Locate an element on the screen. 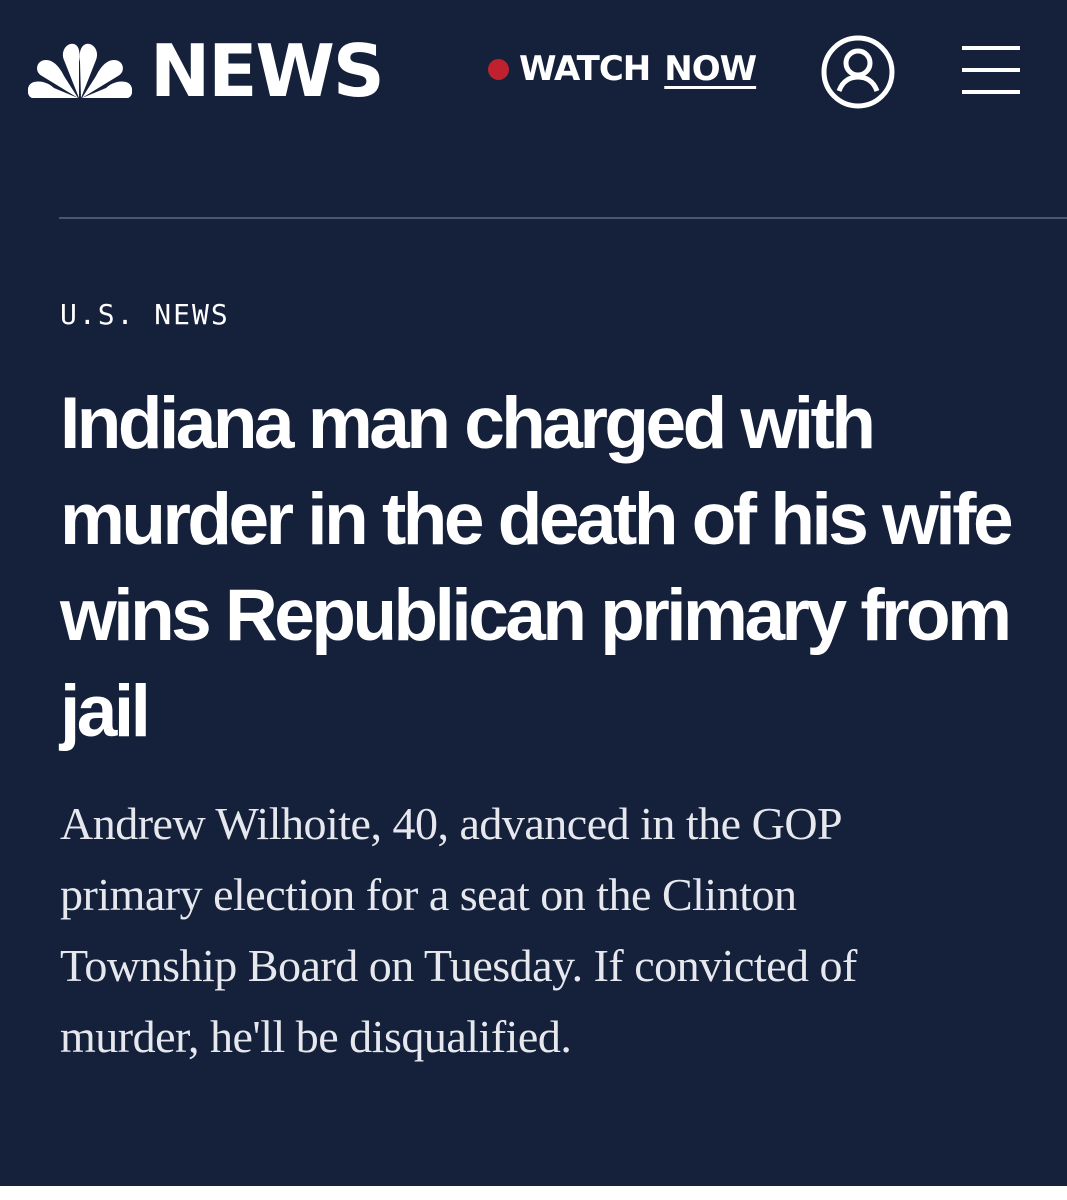 This screenshot has height=1200, width=1067. brand-wordmark: NEWS is located at coordinates (267, 71).